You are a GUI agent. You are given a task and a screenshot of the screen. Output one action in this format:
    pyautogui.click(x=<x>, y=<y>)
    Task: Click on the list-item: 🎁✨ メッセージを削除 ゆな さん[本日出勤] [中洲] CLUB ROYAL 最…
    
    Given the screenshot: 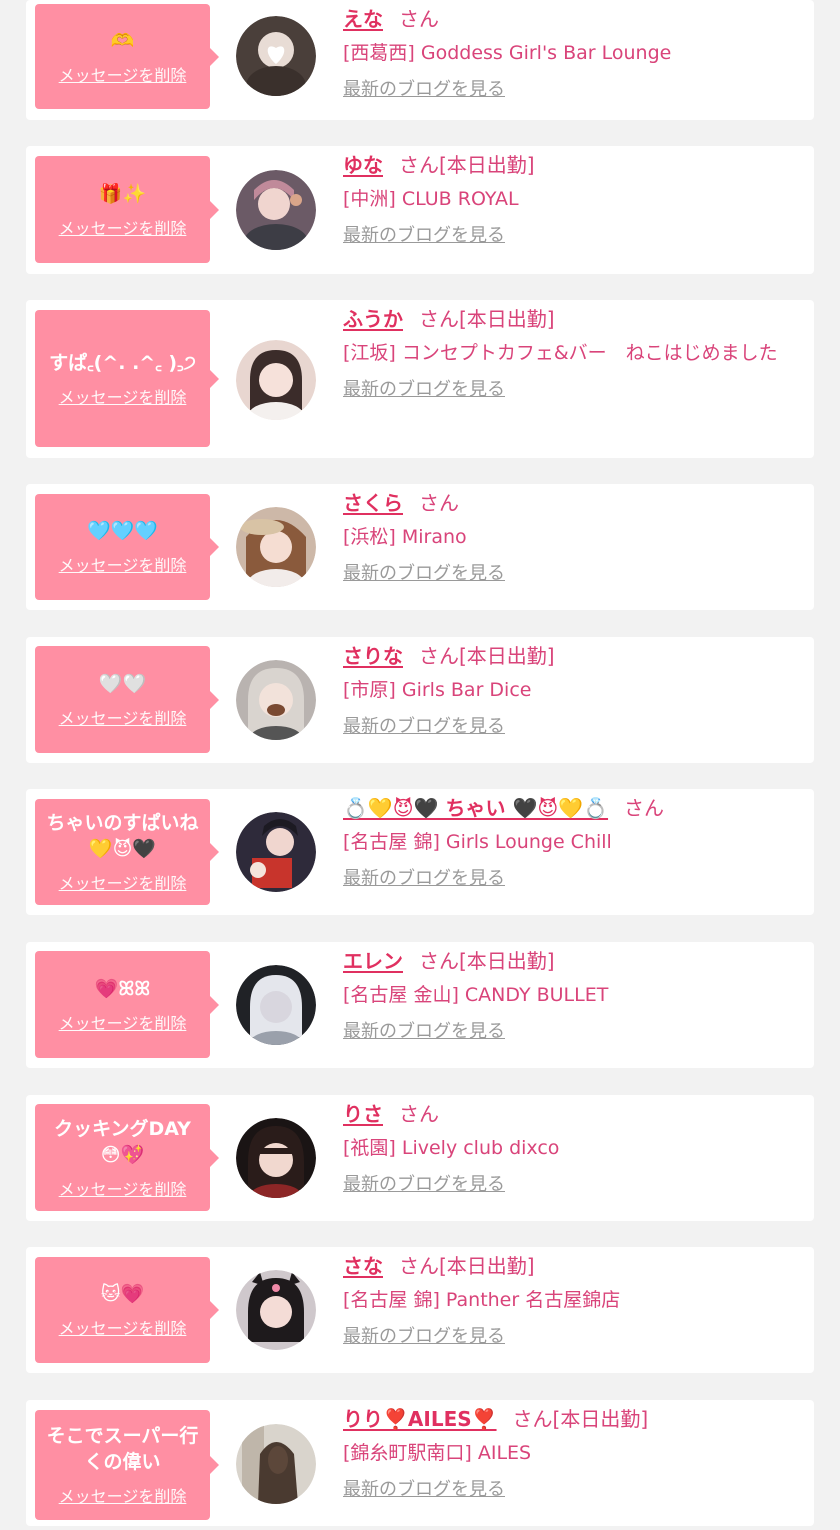 What is the action you would take?
    pyautogui.click(x=420, y=210)
    